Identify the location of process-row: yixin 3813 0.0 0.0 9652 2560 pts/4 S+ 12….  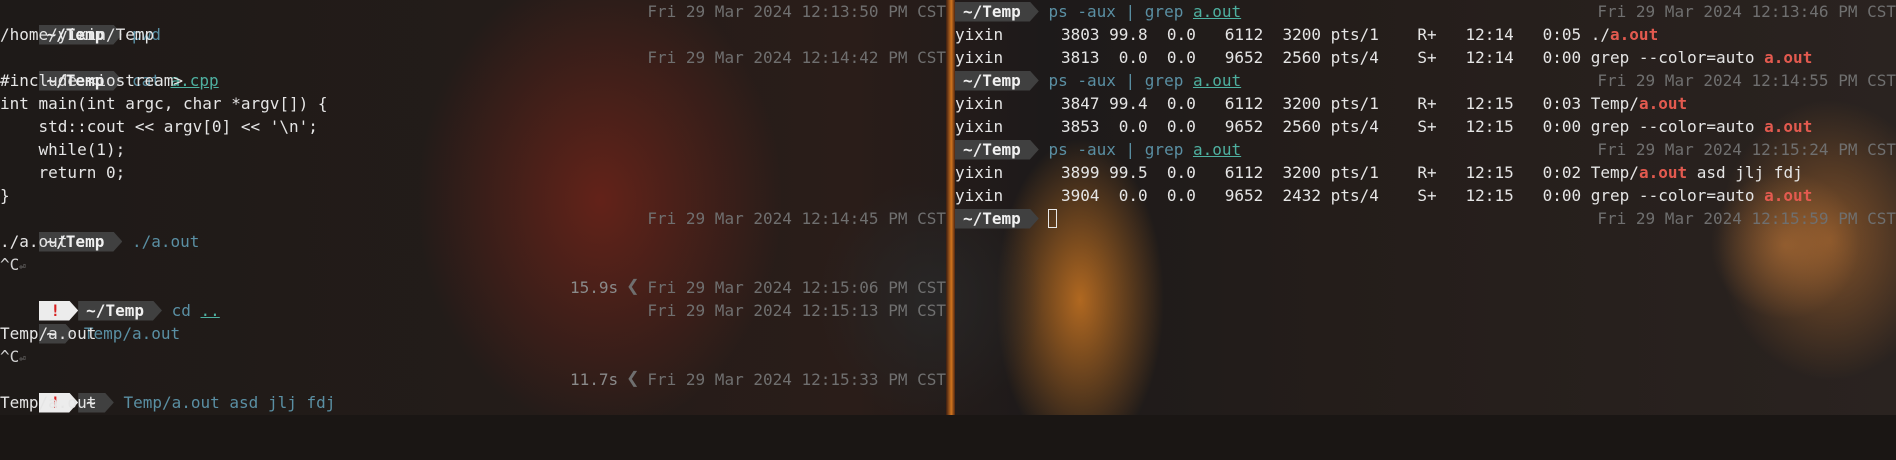
(1425, 57).